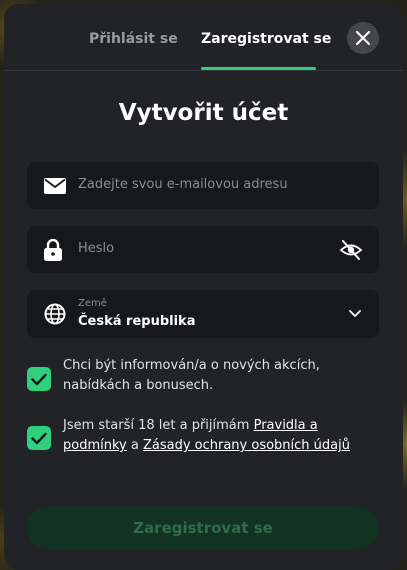  Describe the element at coordinates (92, 303) in the screenshot. I see `country-label: Země` at that location.